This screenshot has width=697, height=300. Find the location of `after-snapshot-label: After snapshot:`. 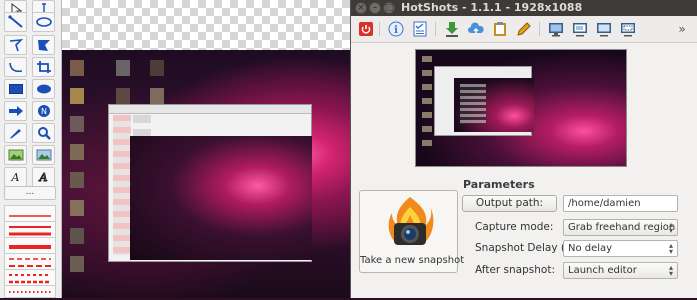

after-snapshot-label: After snapshot: is located at coordinates (515, 270).